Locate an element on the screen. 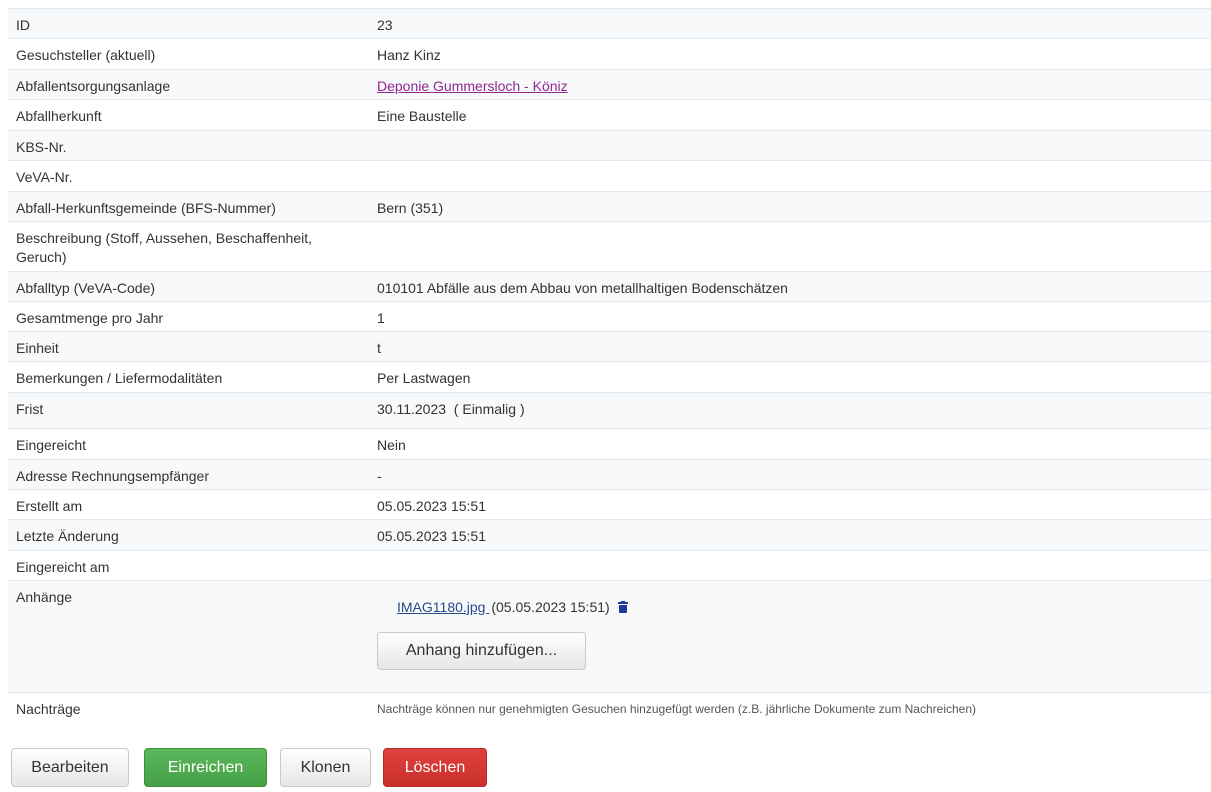 The height and width of the screenshot is (792, 1211). table-row: Erstellt am 05.05.2023 15:51 is located at coordinates (609, 504).